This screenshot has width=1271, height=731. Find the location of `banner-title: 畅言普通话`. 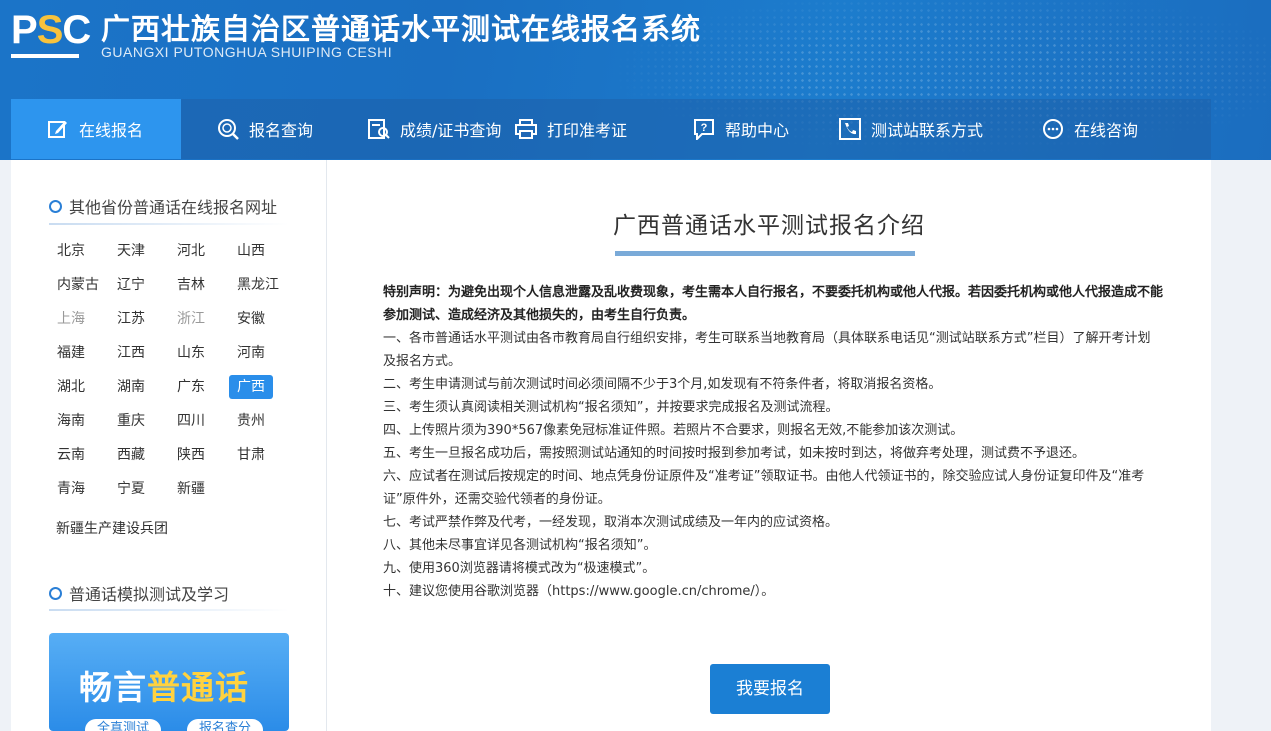

banner-title: 畅言普通话 is located at coordinates (164, 687).